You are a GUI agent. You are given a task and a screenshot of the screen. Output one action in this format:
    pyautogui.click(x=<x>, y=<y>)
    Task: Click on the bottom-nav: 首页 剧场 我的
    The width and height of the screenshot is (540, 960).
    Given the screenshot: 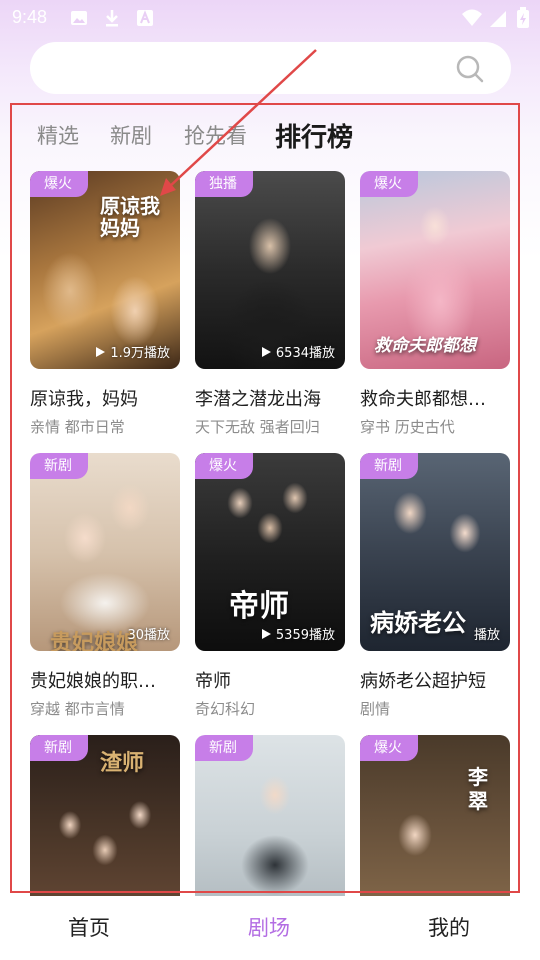 What is the action you would take?
    pyautogui.click(x=270, y=928)
    